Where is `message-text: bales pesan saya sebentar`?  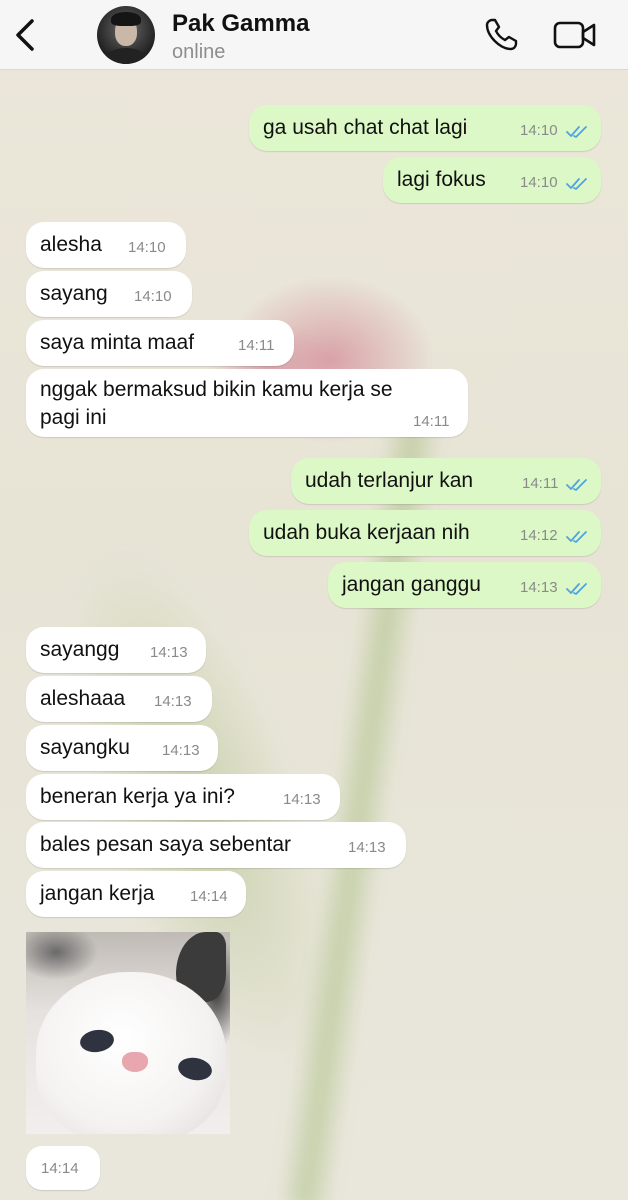 message-text: bales pesan saya sebentar is located at coordinates (166, 844).